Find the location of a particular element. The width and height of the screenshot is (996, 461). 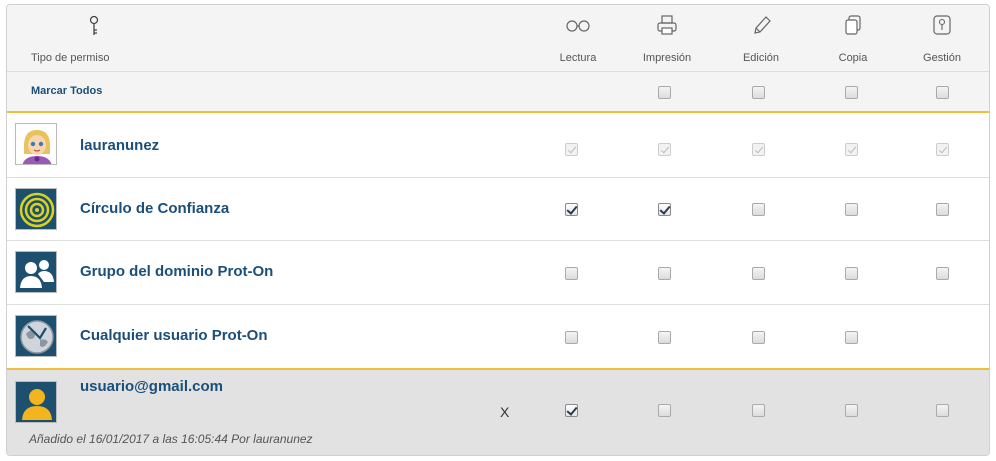

remove-user-button: X is located at coordinates (504, 412).